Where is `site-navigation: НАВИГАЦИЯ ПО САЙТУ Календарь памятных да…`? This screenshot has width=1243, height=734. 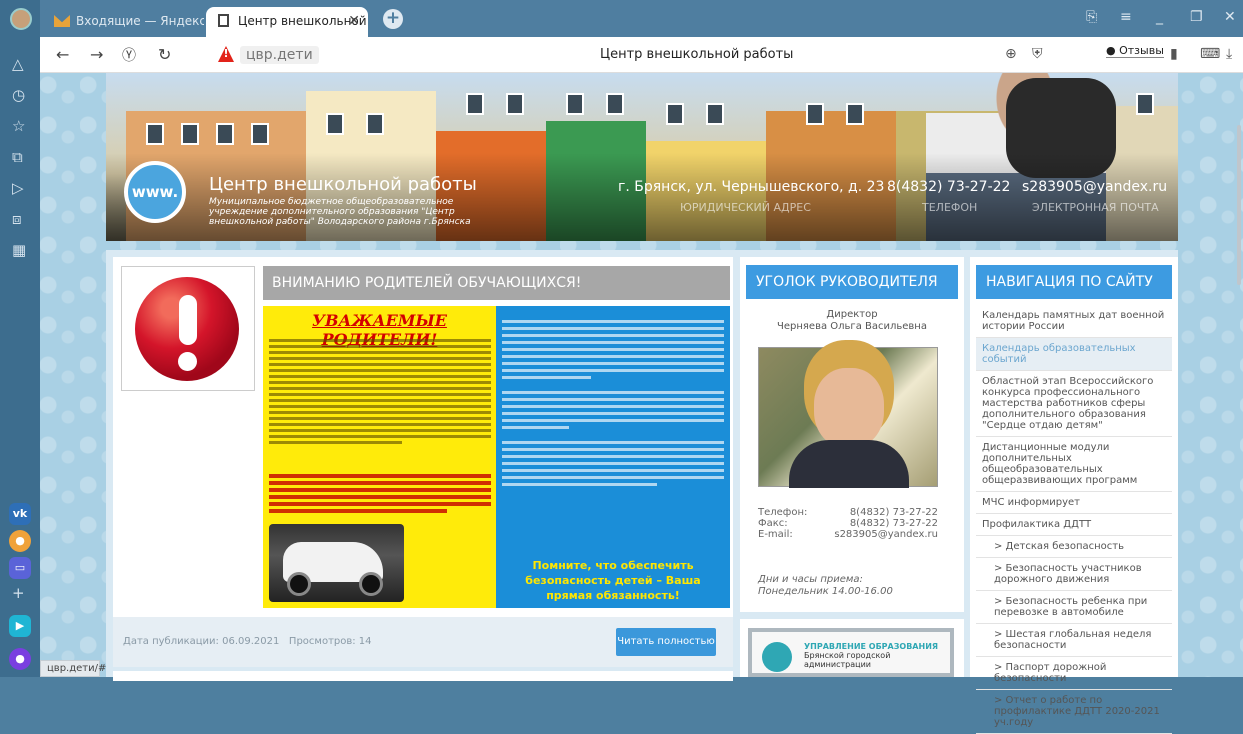 site-navigation: НАВИГАЦИЯ ПО САЙТУ Календарь памятных да… is located at coordinates (1074, 495).